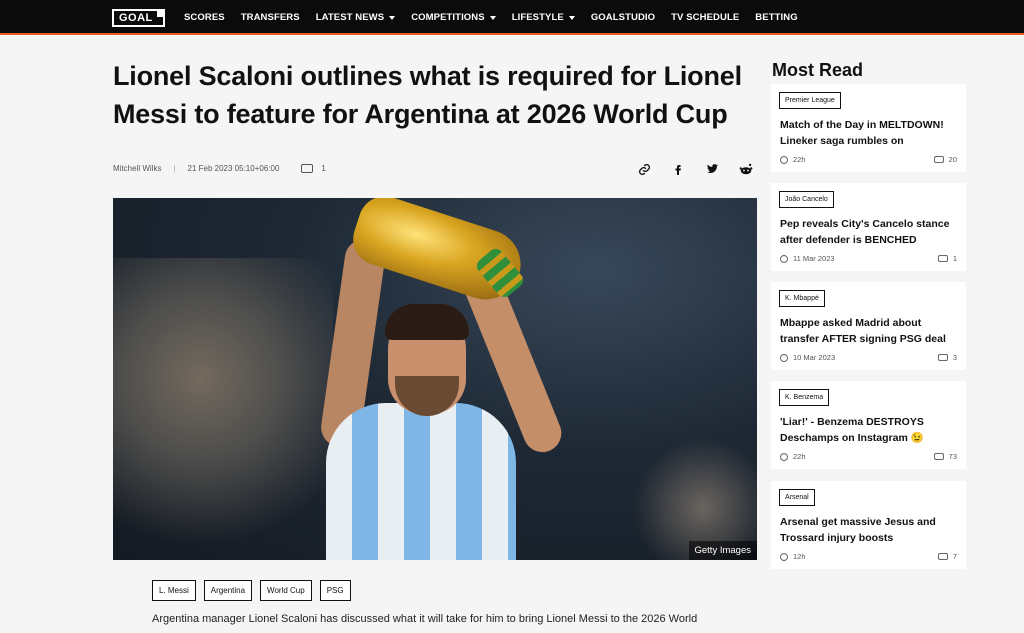 The width and height of the screenshot is (1024, 633). What do you see at coordinates (228, 590) in the screenshot?
I see `tag-chip: Argentina` at bounding box center [228, 590].